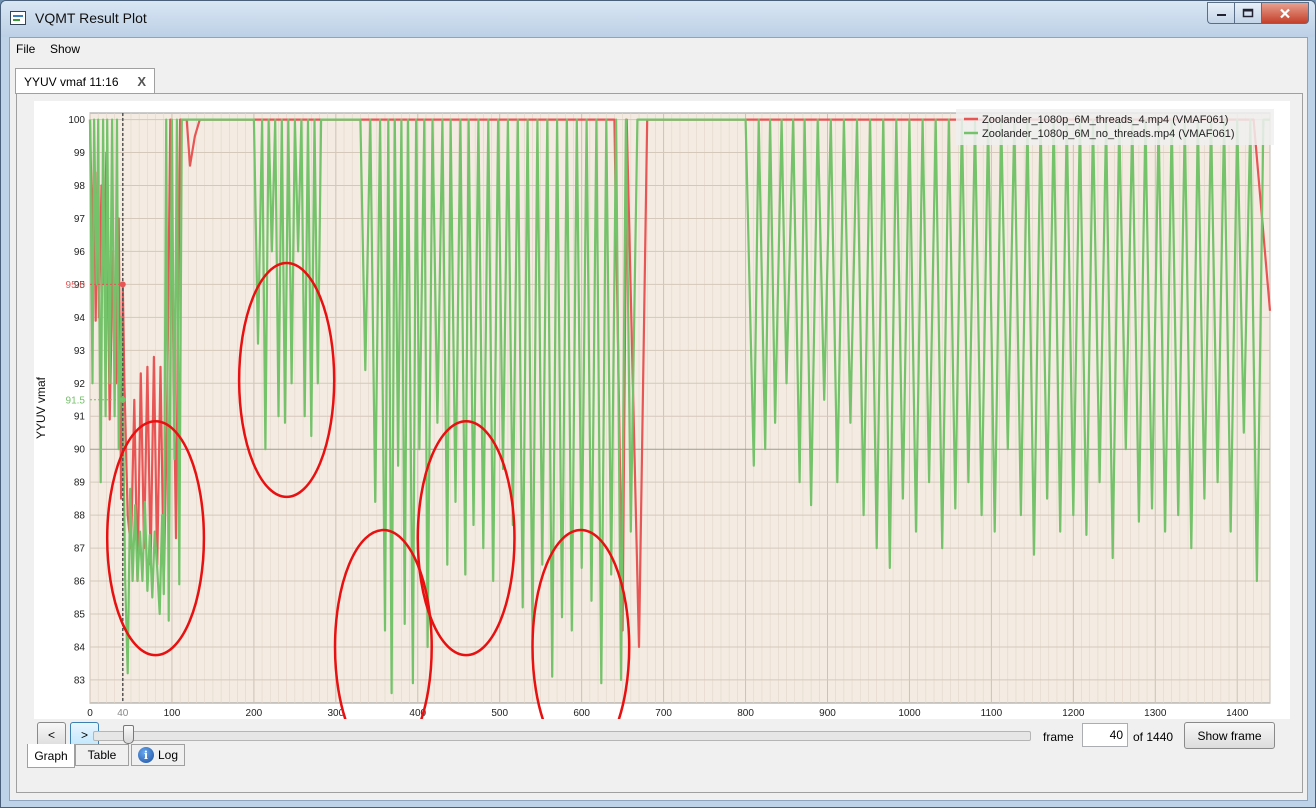 This screenshot has width=1316, height=808. I want to click on y-tick-label: 88, so click(80, 516).